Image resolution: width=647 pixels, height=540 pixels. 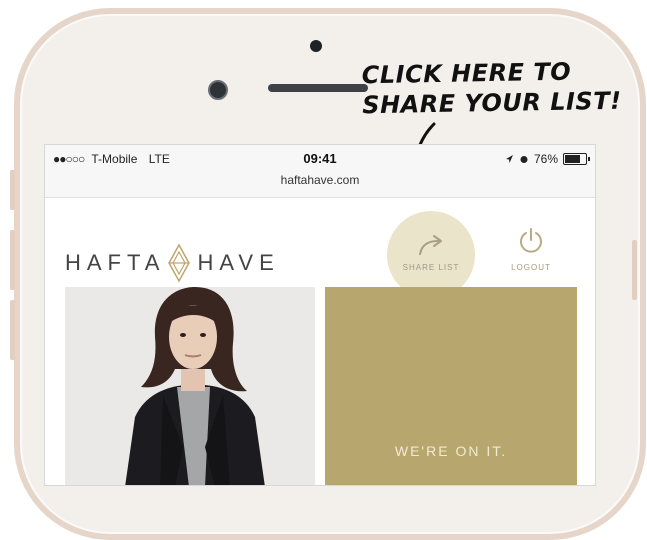 I want to click on logo-diamond-icon, so click(x=179, y=263).